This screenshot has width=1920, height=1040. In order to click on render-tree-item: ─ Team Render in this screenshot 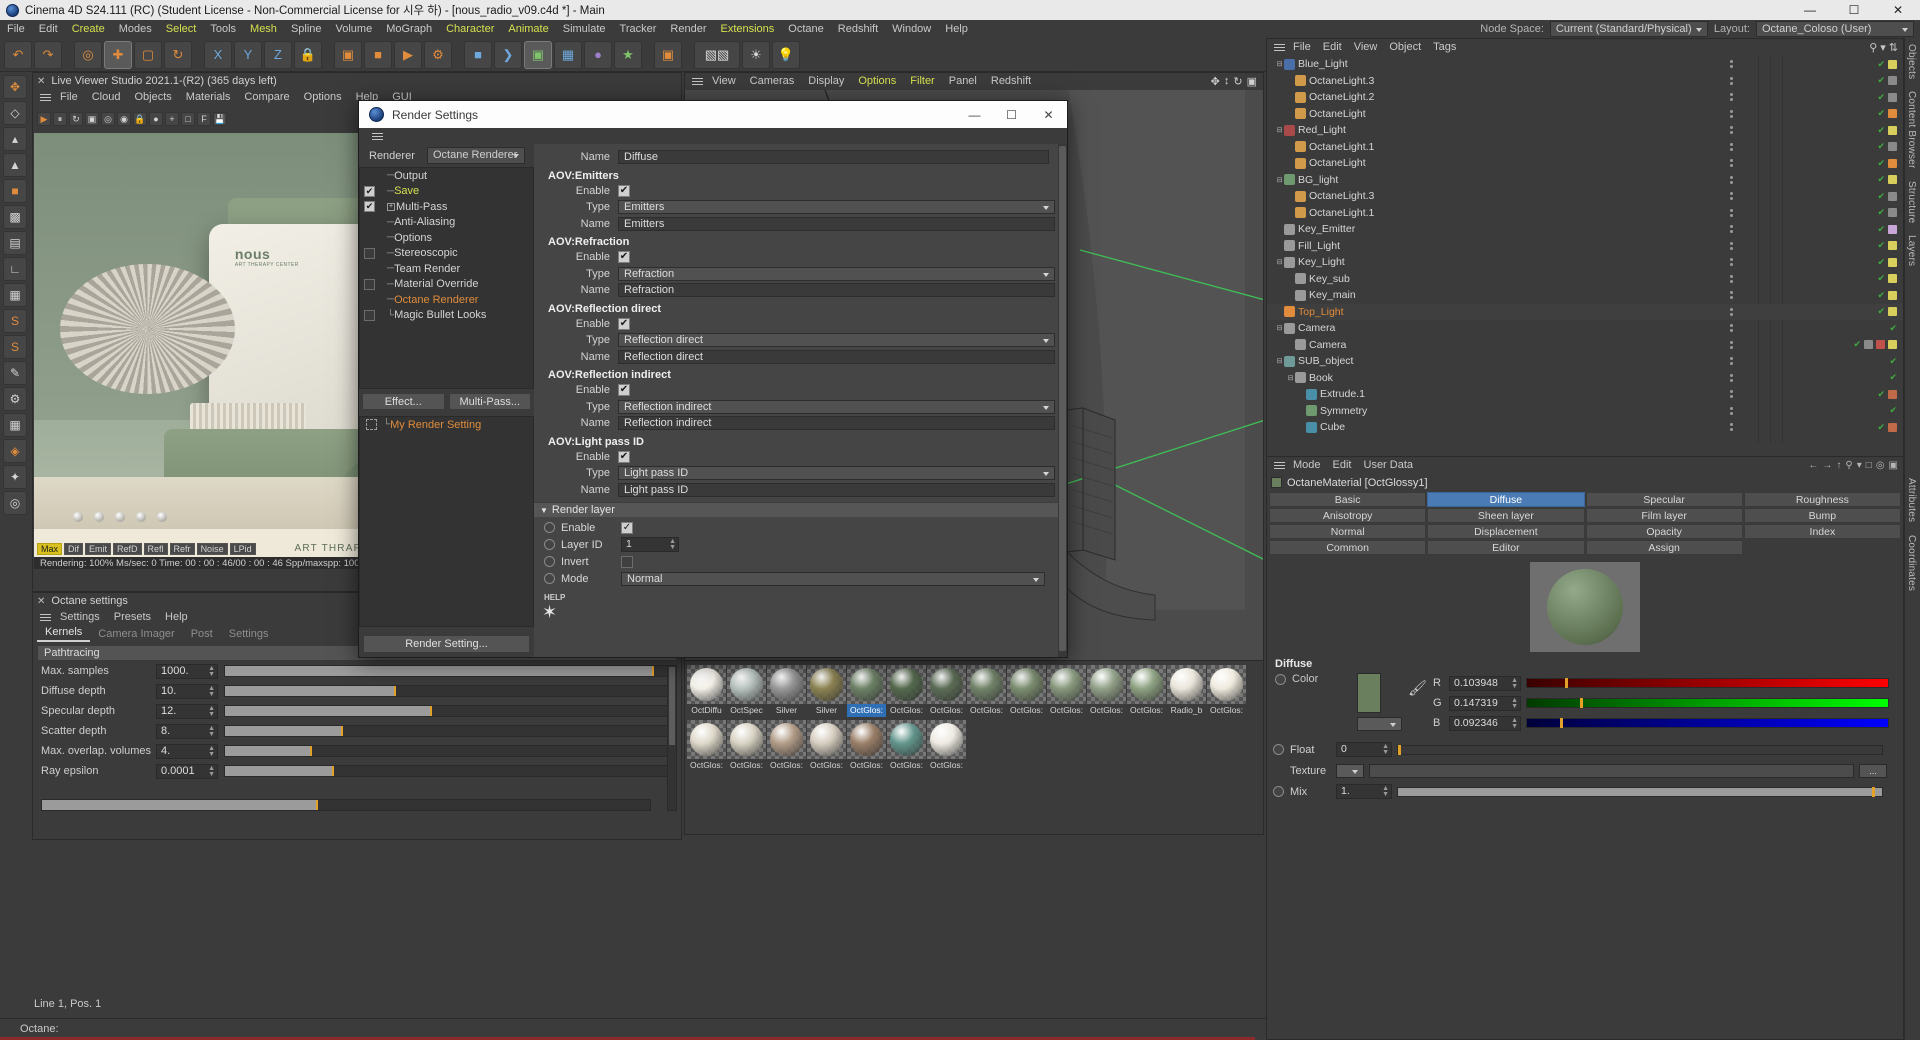, I will do `click(446, 269)`.